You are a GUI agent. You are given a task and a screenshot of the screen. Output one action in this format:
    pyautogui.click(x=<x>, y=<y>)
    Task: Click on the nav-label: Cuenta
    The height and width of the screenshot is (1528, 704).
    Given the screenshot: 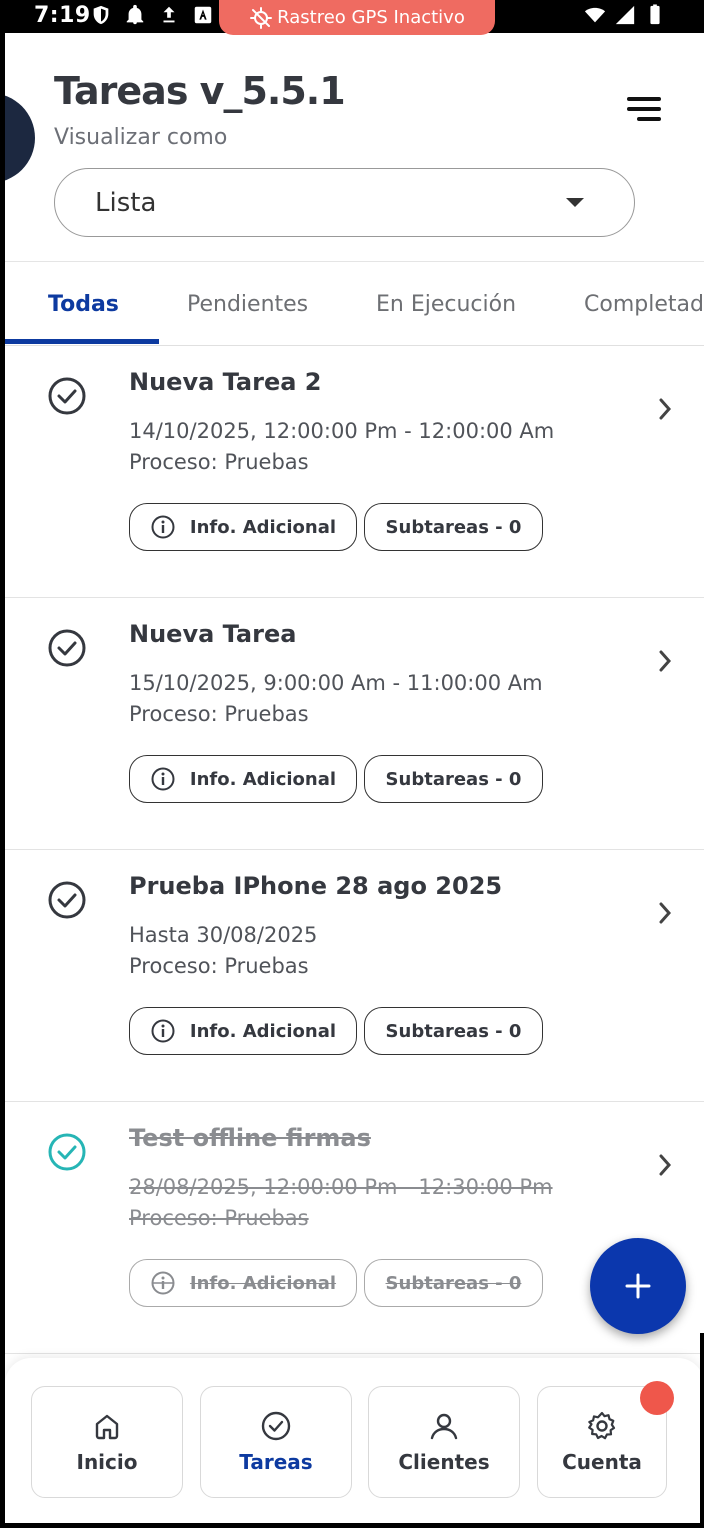 What is the action you would take?
    pyautogui.click(x=602, y=1462)
    